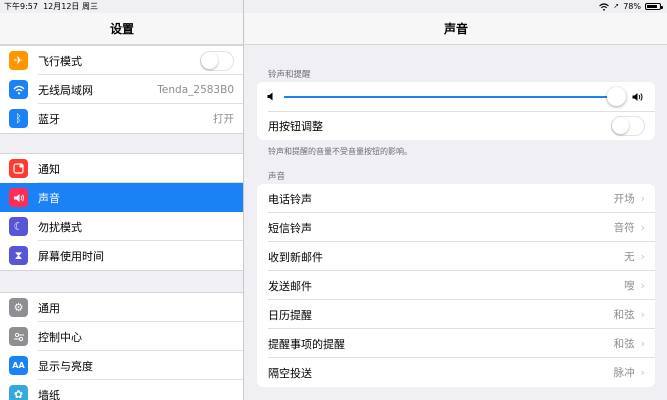  Describe the element at coordinates (295, 126) in the screenshot. I see `button-adjust-label: 用按钮调整` at that location.